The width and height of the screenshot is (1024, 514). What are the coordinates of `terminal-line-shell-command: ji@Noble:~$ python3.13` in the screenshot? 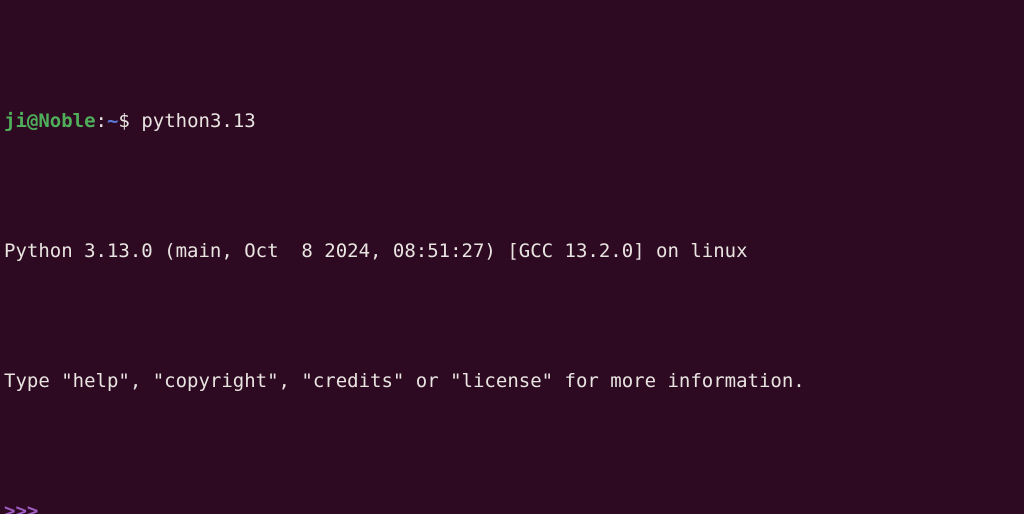 It's located at (514, 121).